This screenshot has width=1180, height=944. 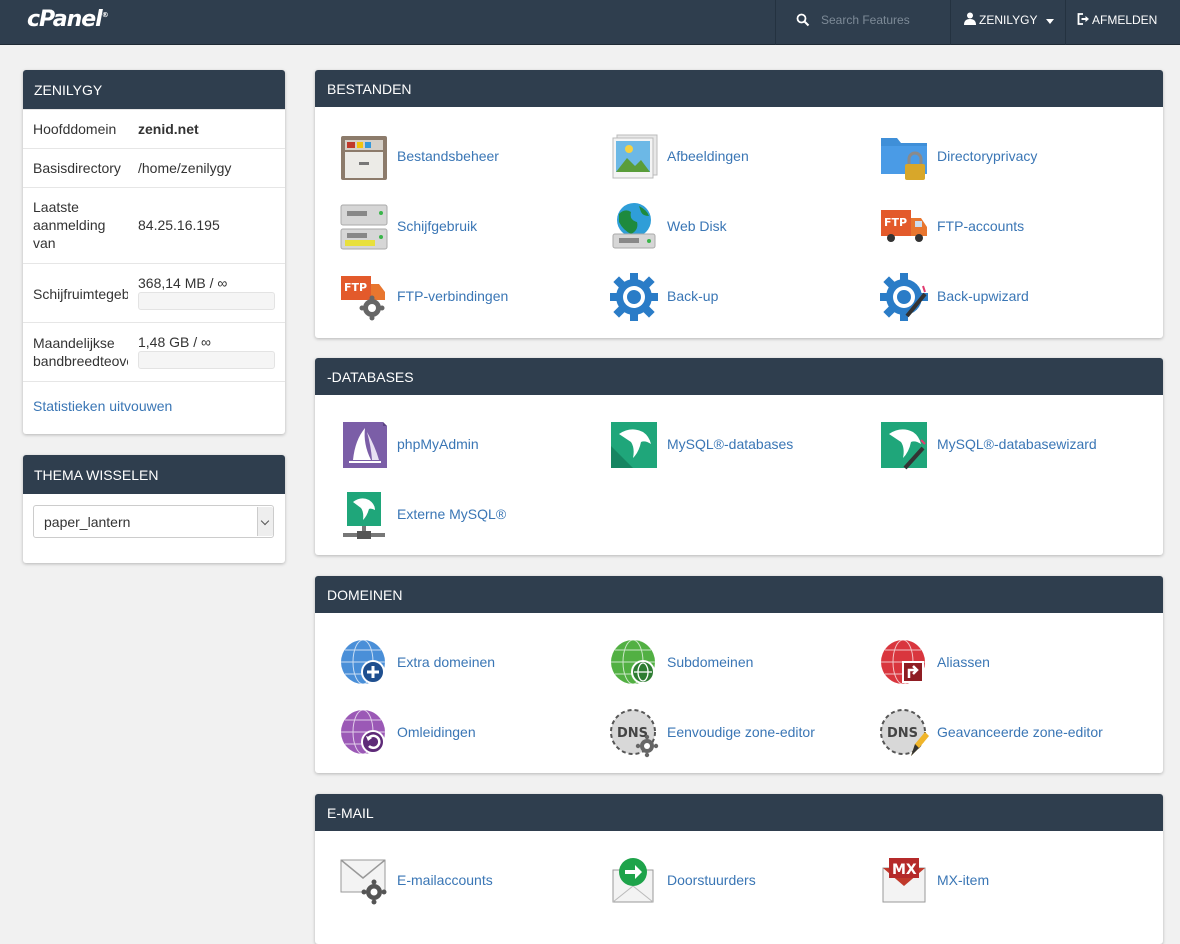 What do you see at coordinates (904, 159) in the screenshot?
I see `folder-lock-icon` at bounding box center [904, 159].